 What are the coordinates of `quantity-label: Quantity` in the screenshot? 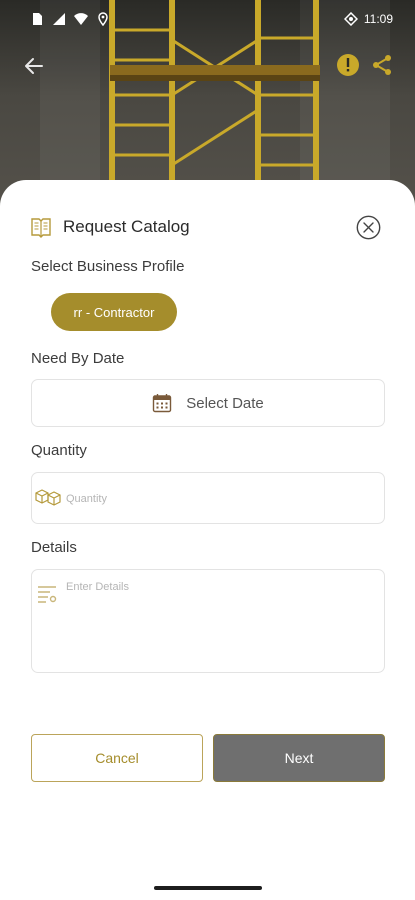 It's located at (59, 450).